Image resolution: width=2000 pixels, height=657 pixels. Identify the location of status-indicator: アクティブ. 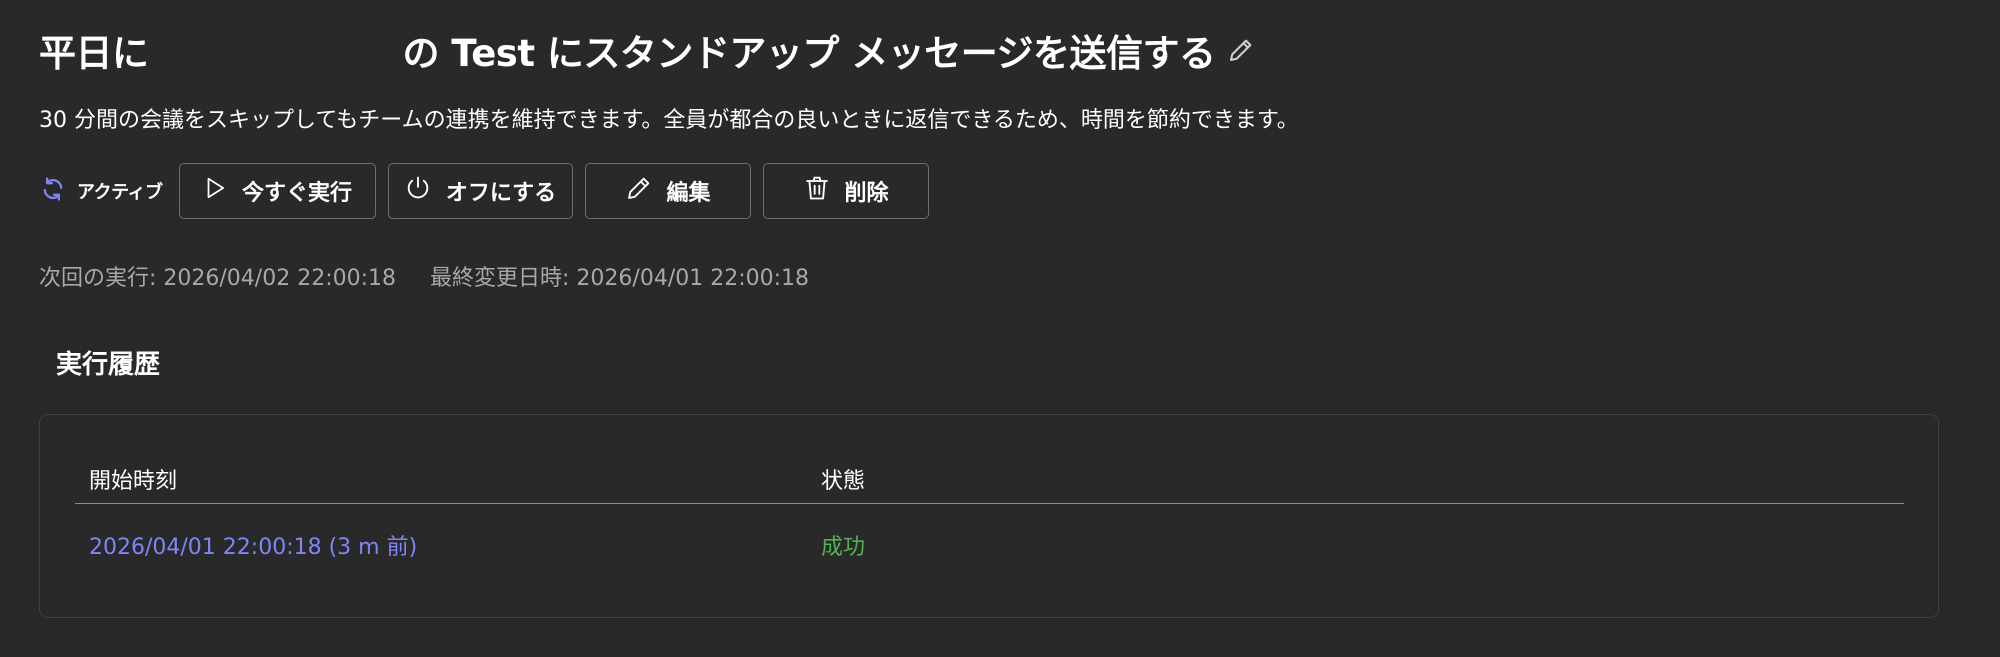
(101, 191).